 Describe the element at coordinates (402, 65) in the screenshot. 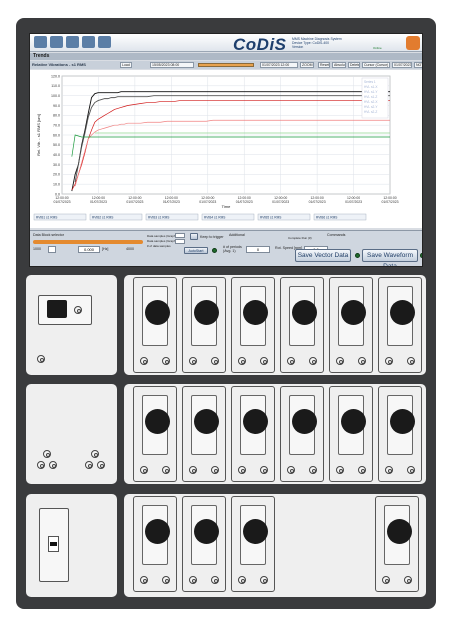

I see `cursor-time-field: 01/07/2023 12:00` at that location.